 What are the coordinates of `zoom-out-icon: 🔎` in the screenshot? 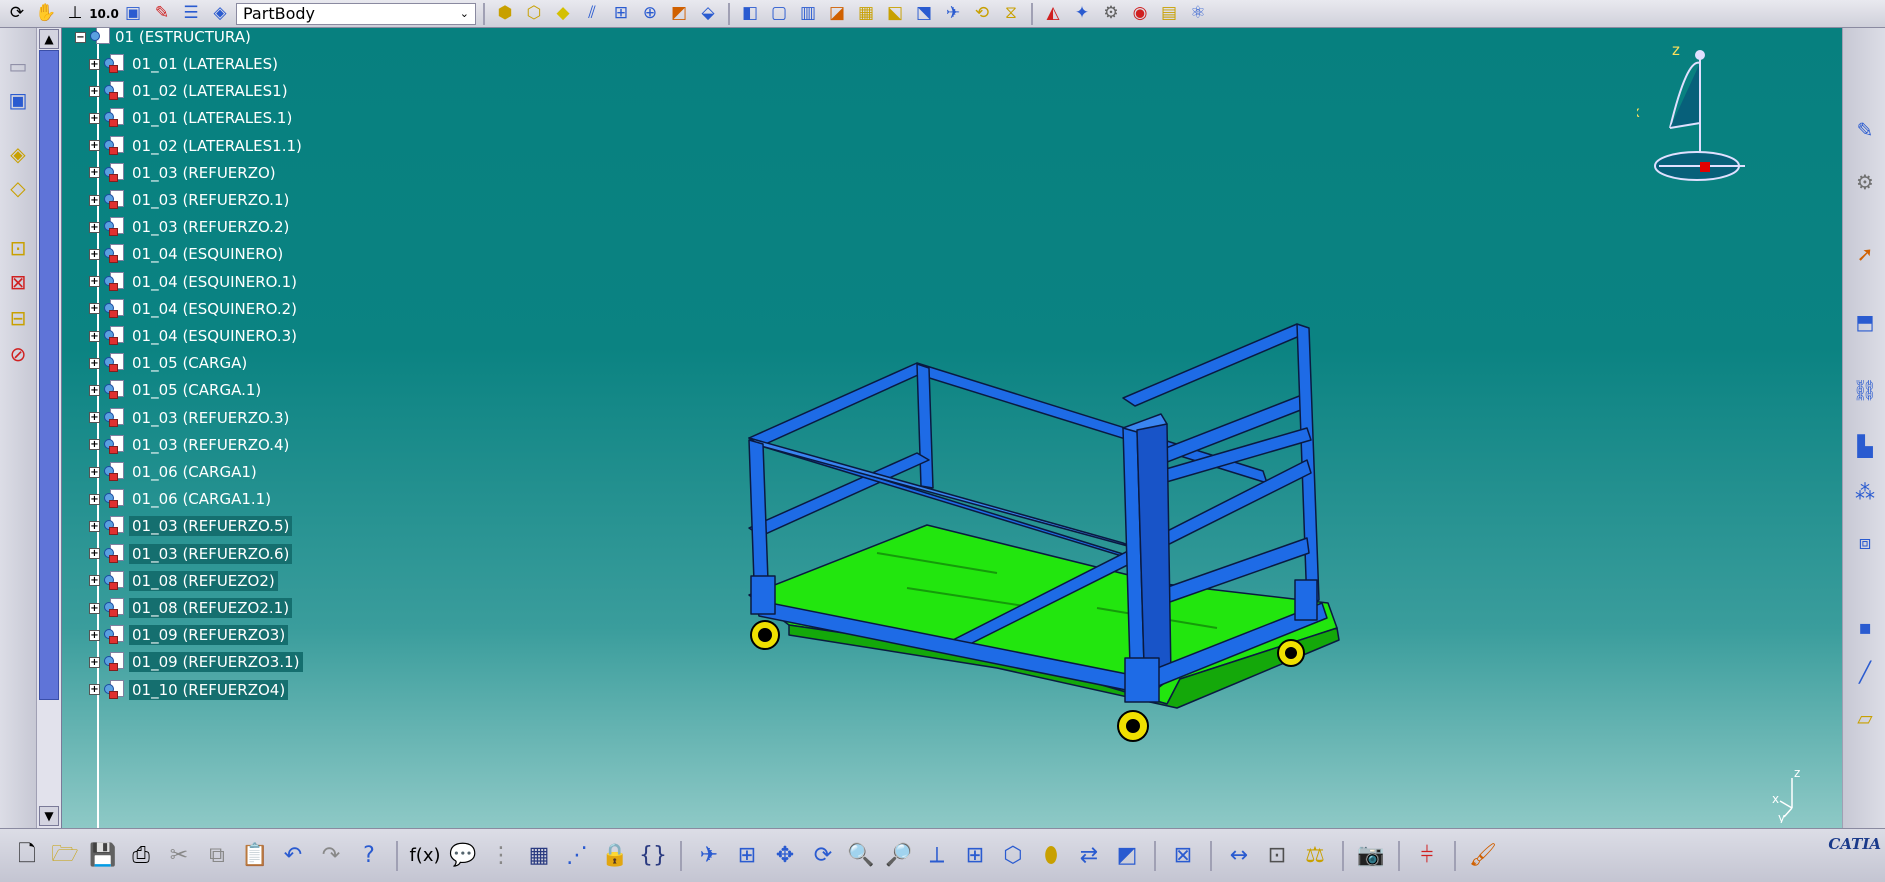 It's located at (899, 856).